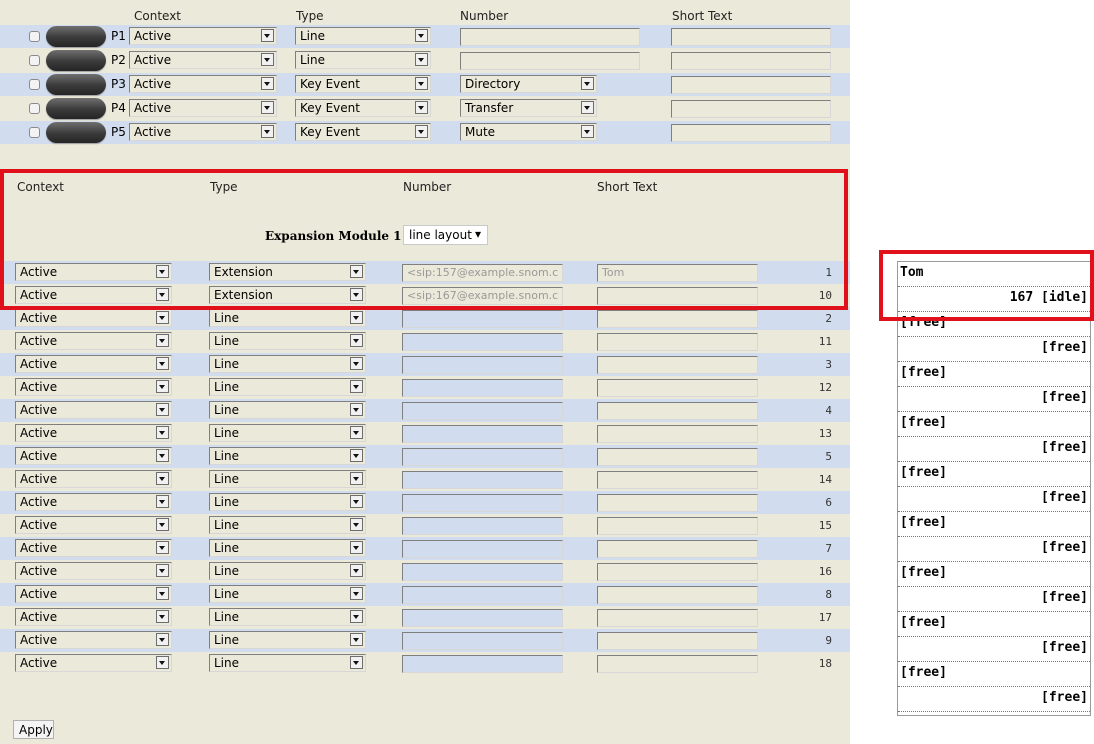 Image resolution: width=1094 pixels, height=744 pixels. Describe the element at coordinates (528, 108) in the screenshot. I see `key-number-select: Transfer` at that location.